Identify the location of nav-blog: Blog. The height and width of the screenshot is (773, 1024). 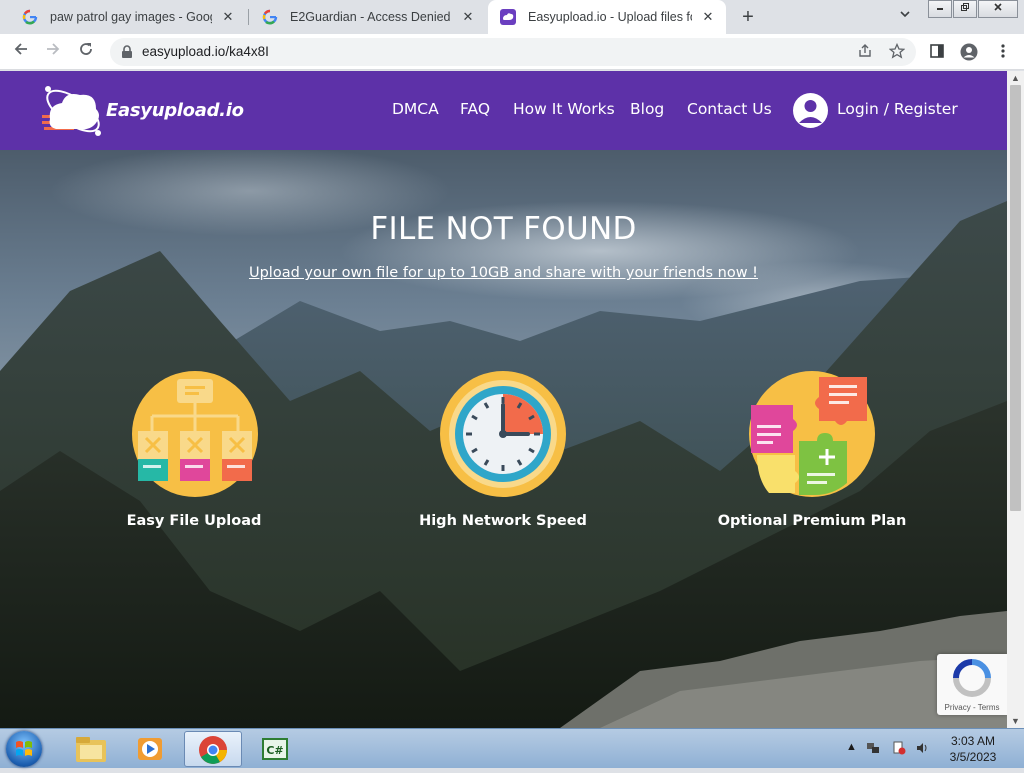
(647, 109).